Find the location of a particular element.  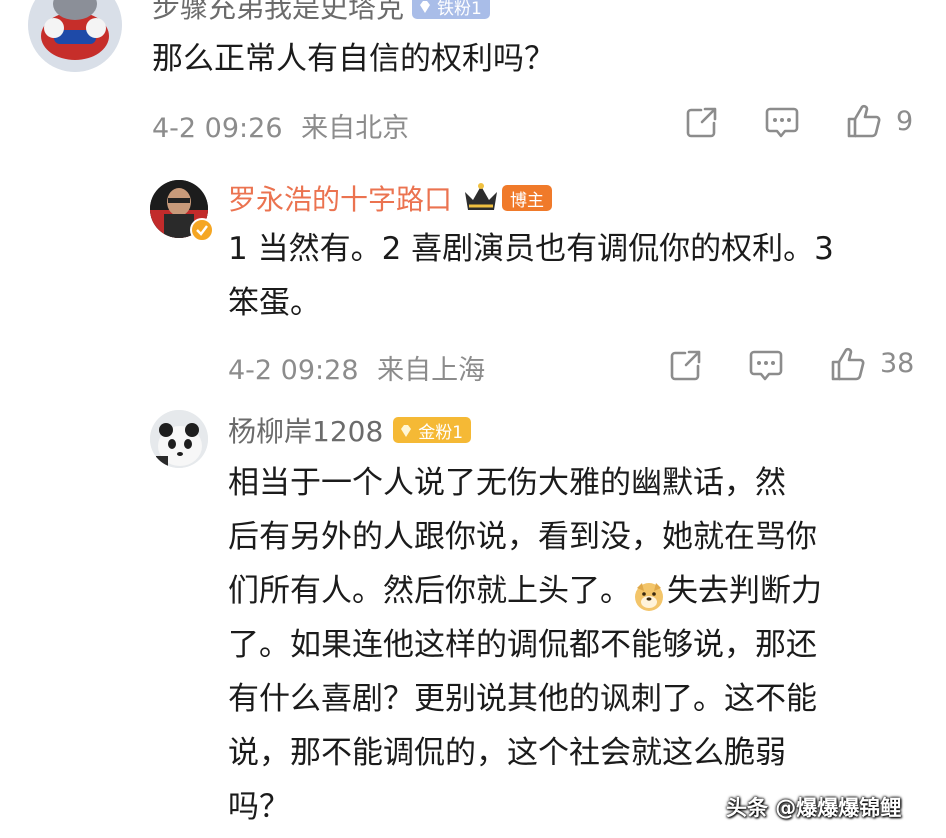

fan-badge: 金粉1 is located at coordinates (432, 430).